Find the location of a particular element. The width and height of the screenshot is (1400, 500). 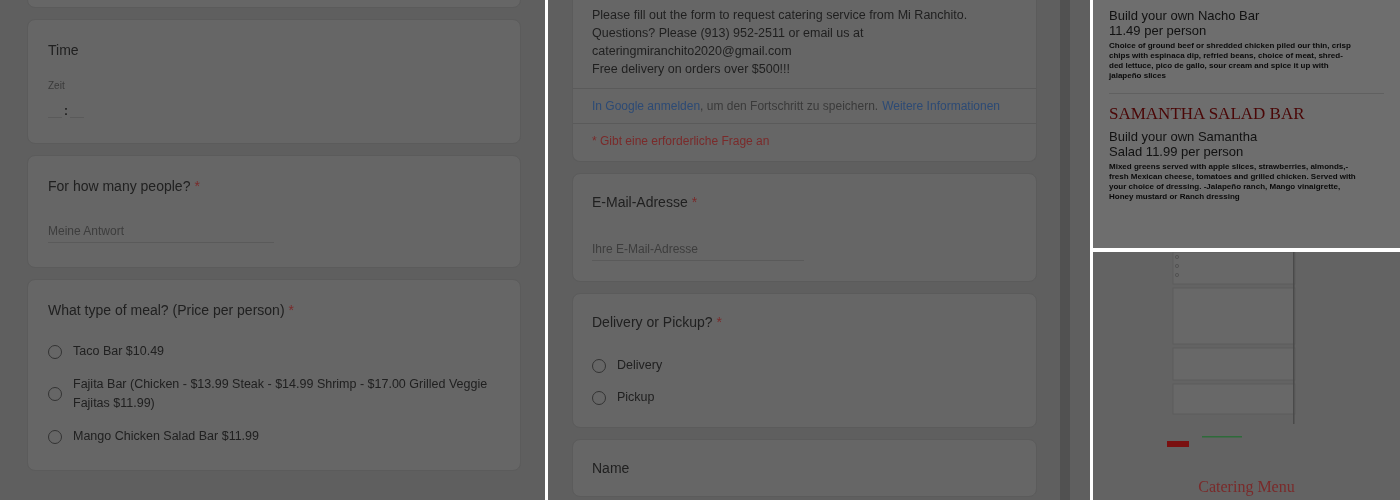

menu-description: Mixed greens served with apple slices, strawberries, almonds,- fresh Mexican cheese, tomatoes and grilled chicken. Served with your choice of dressing. -Jalapeño ranch, Mango vinaigrette, Honey mustard or Ranch dressing is located at coordinates (1233, 182).